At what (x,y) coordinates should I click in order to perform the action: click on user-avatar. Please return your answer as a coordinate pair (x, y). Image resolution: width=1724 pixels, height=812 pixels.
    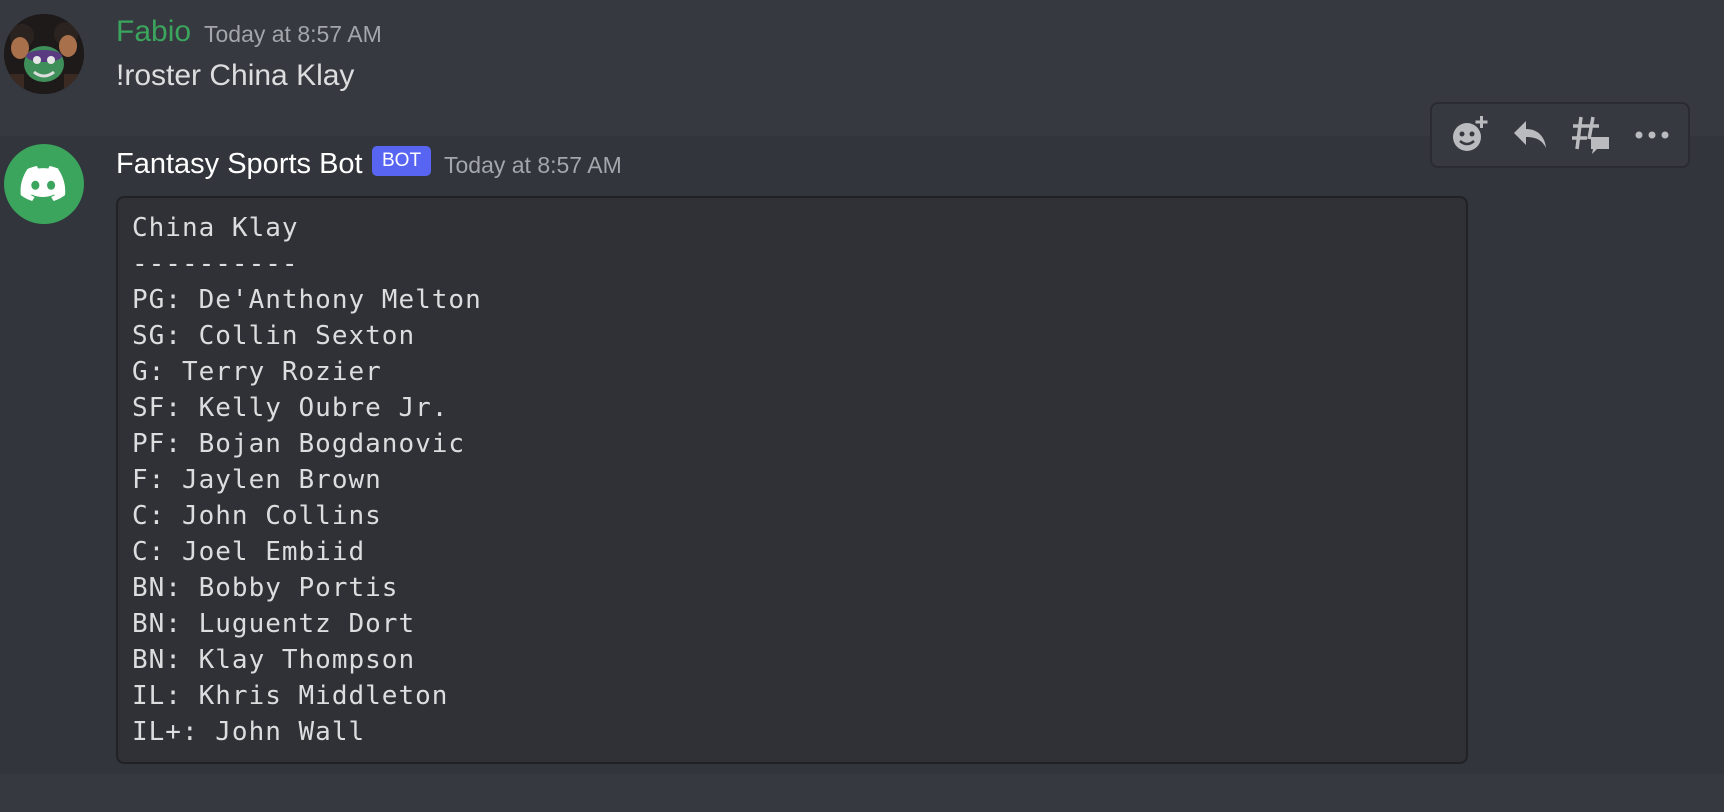
    Looking at the image, I should click on (44, 54).